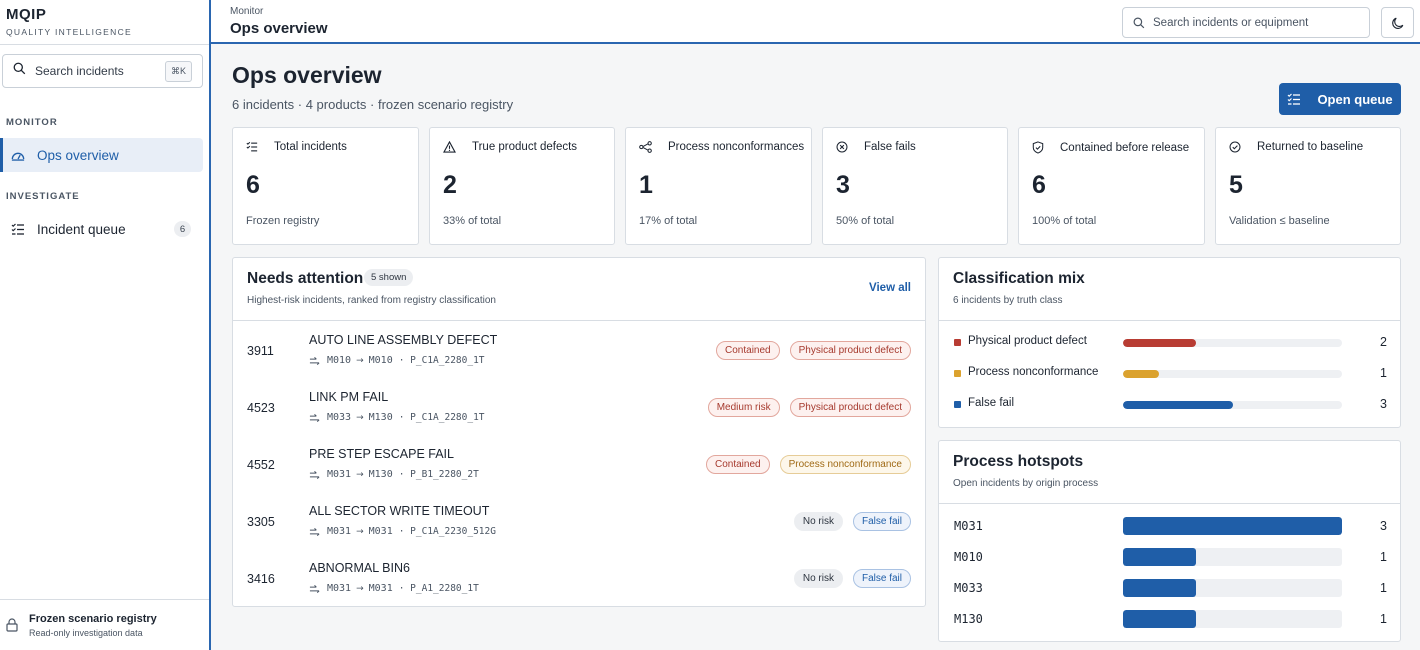  Describe the element at coordinates (1340, 99) in the screenshot. I see `open-queue-button: Open queue` at that location.